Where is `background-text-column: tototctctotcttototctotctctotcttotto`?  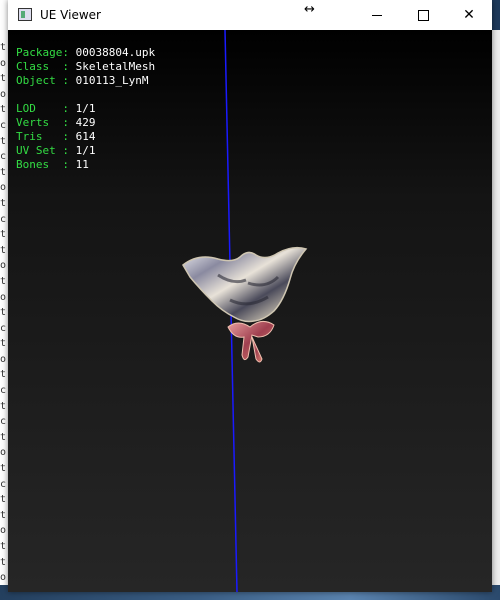
background-text-column: tototctctotcttototctotctctotcttotto is located at coordinates (4, 313).